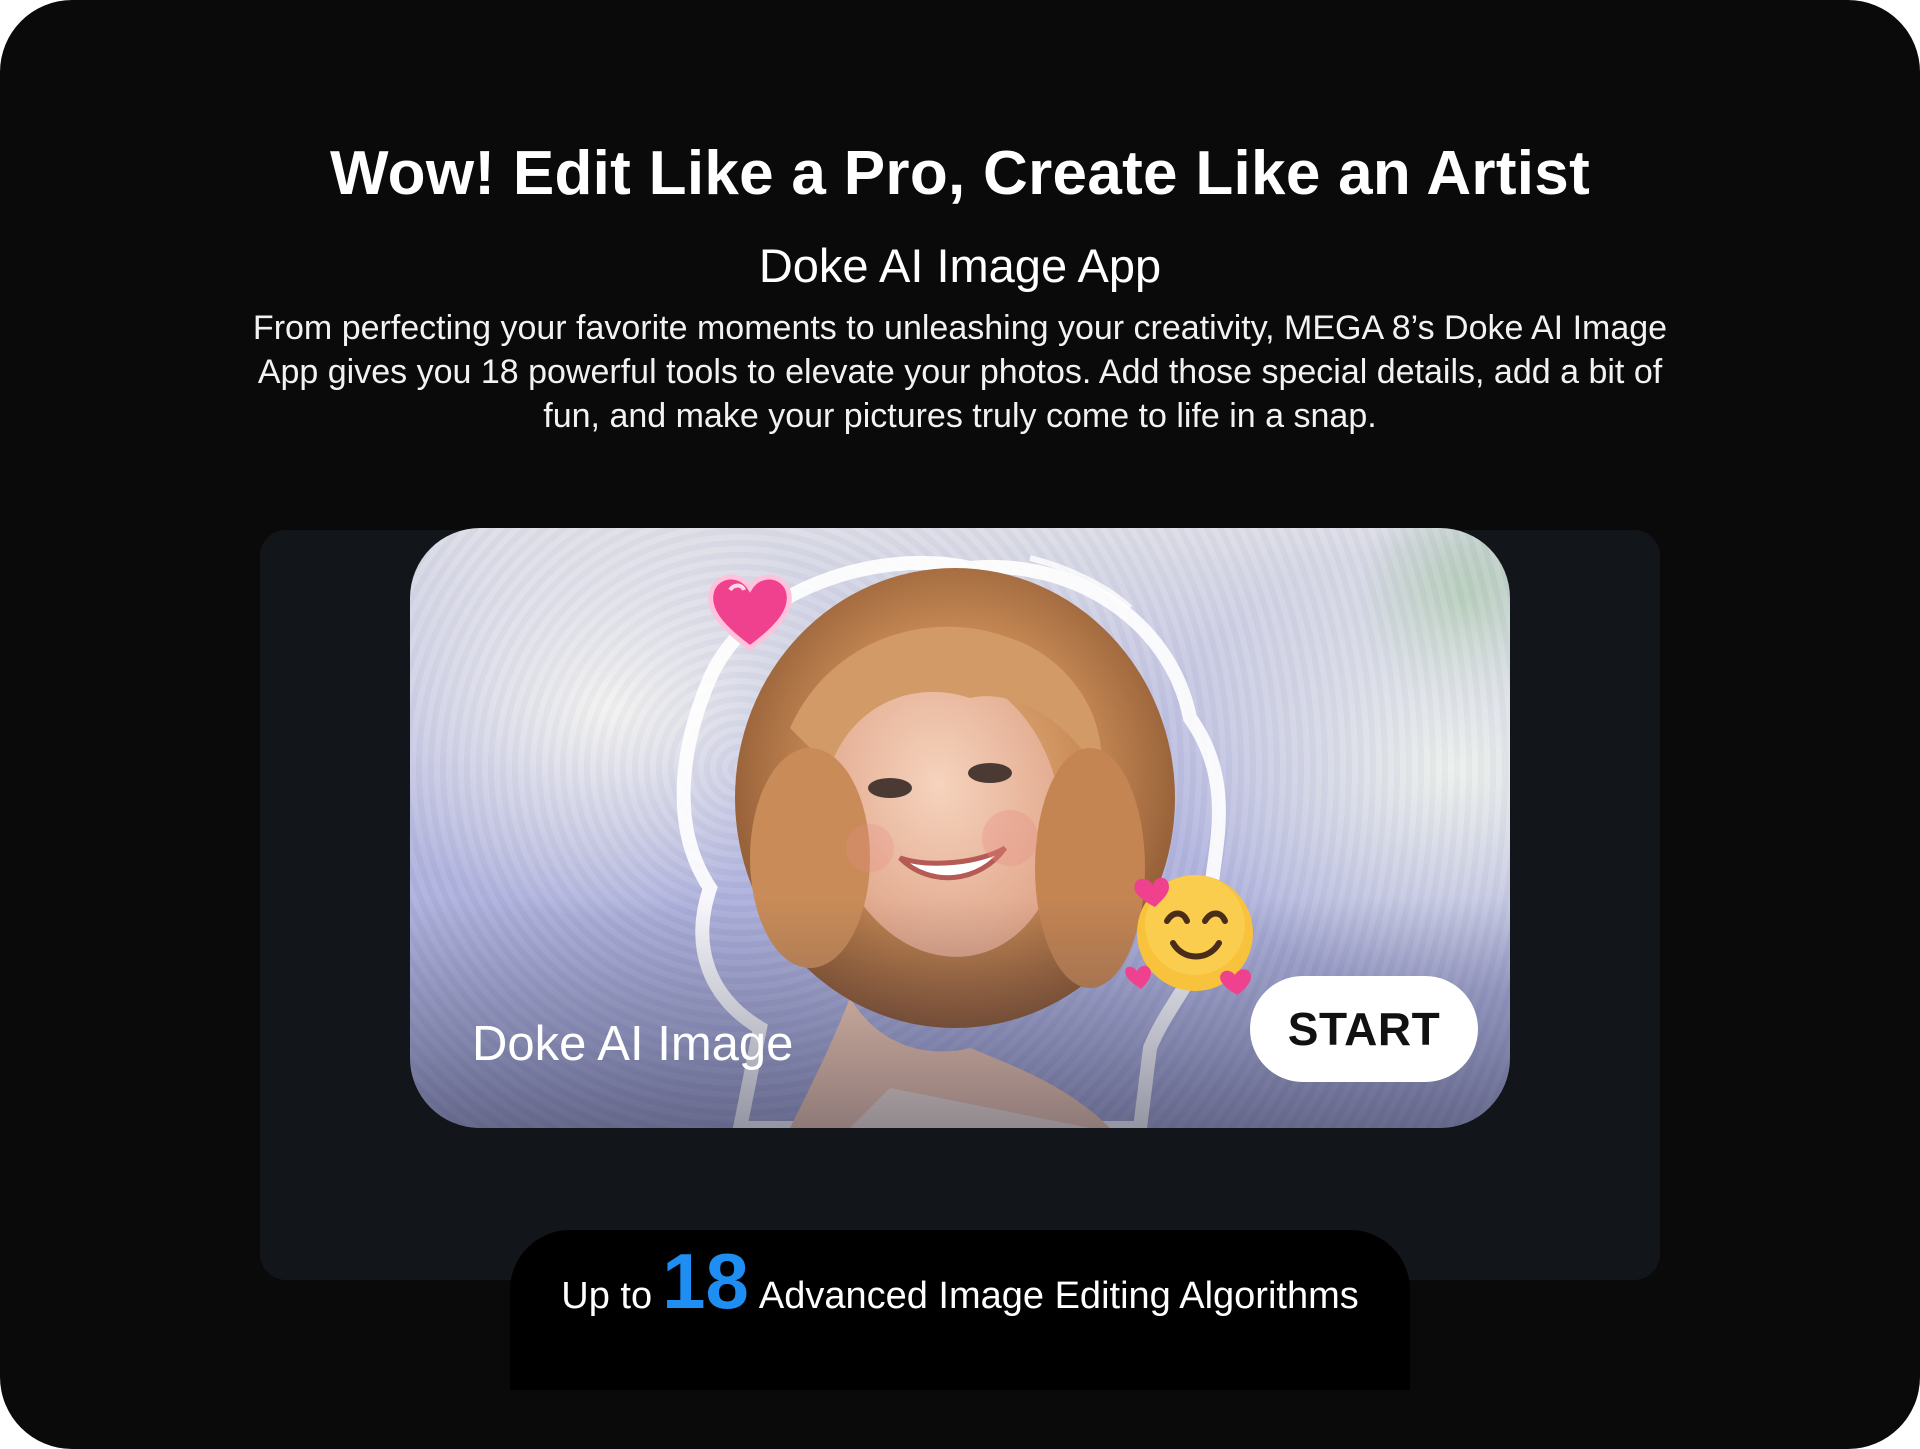 The height and width of the screenshot is (1449, 1920). I want to click on feature-caption: Up to 18 Advanced Image Editing Algorithms, so click(960, 1281).